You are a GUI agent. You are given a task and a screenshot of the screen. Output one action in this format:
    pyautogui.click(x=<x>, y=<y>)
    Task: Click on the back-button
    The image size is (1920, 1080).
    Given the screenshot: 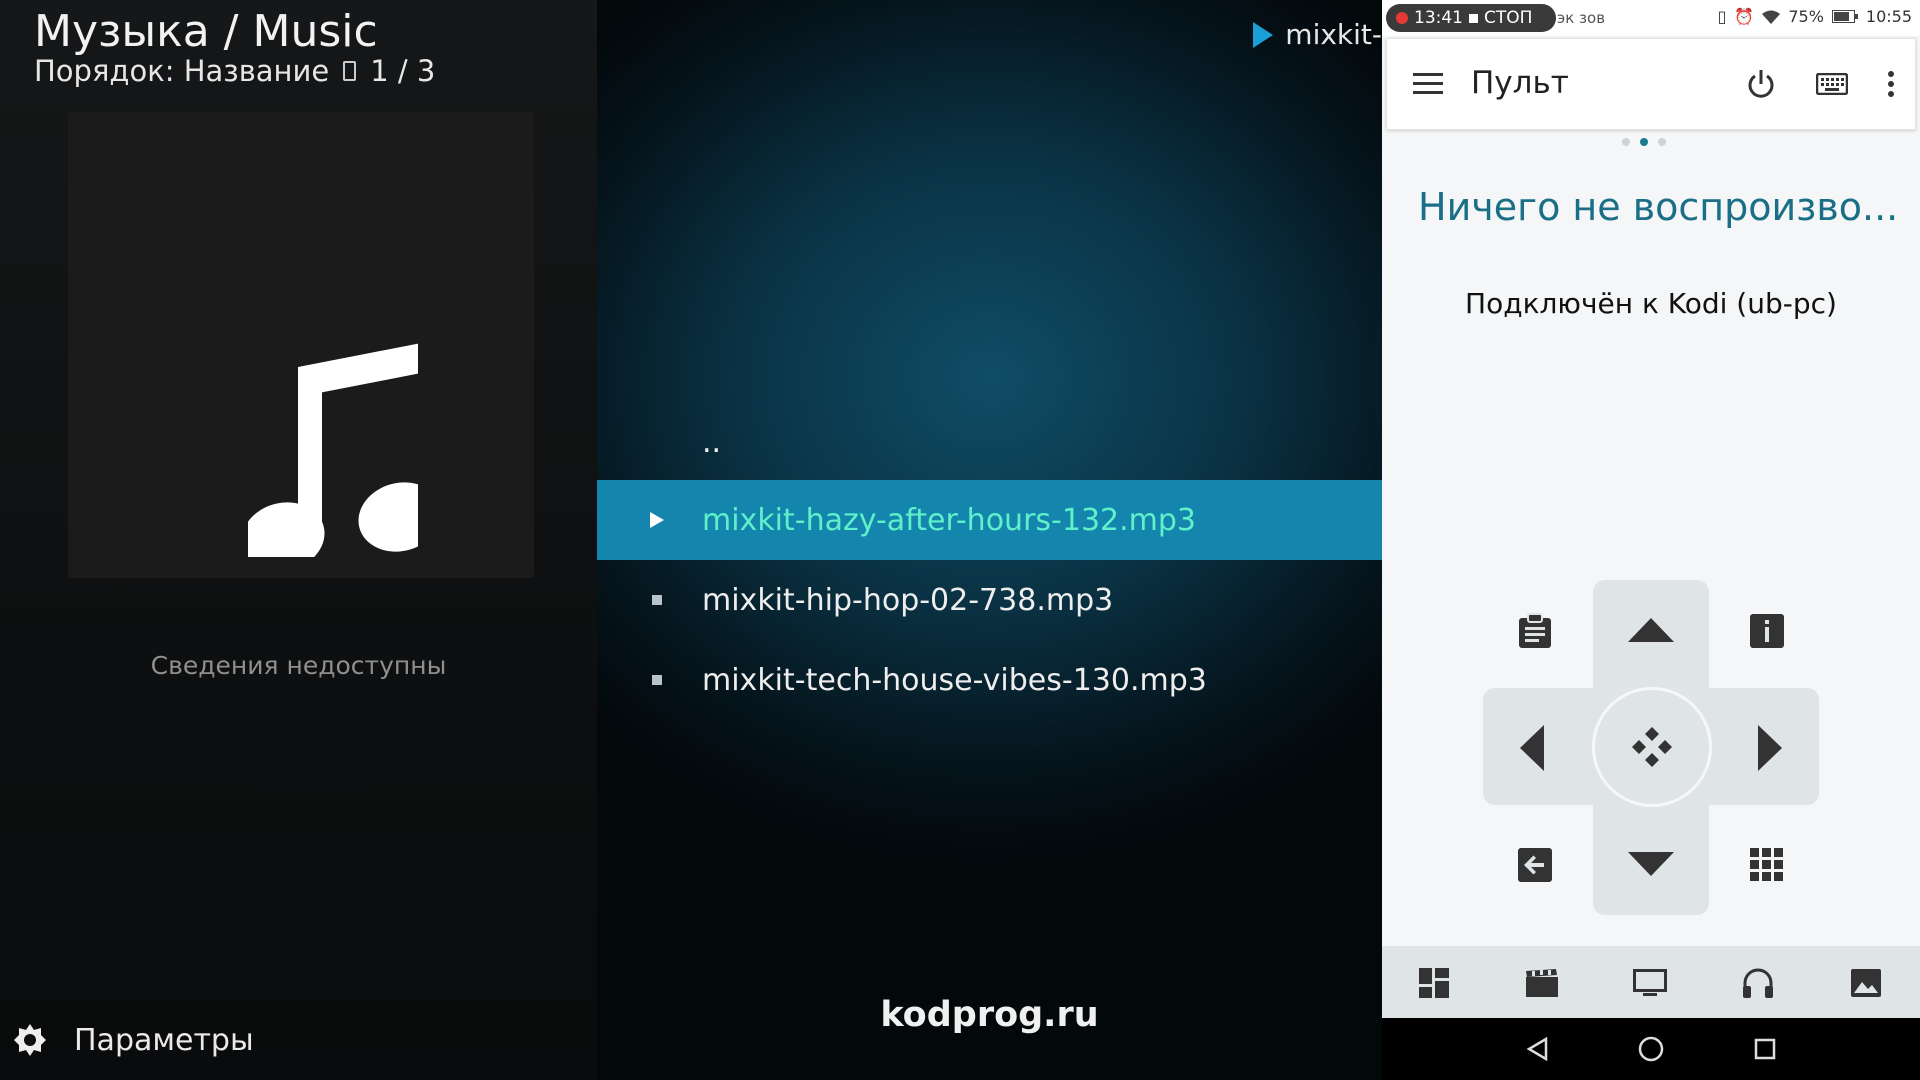 What is the action you would take?
    pyautogui.click(x=1535, y=865)
    